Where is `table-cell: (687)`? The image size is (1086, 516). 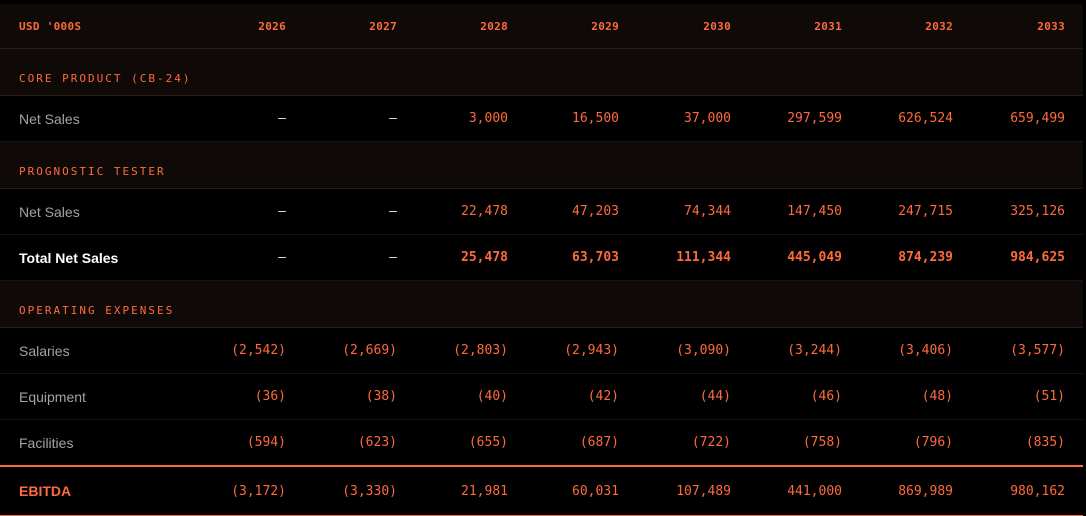 table-cell: (687) is located at coordinates (599, 442).